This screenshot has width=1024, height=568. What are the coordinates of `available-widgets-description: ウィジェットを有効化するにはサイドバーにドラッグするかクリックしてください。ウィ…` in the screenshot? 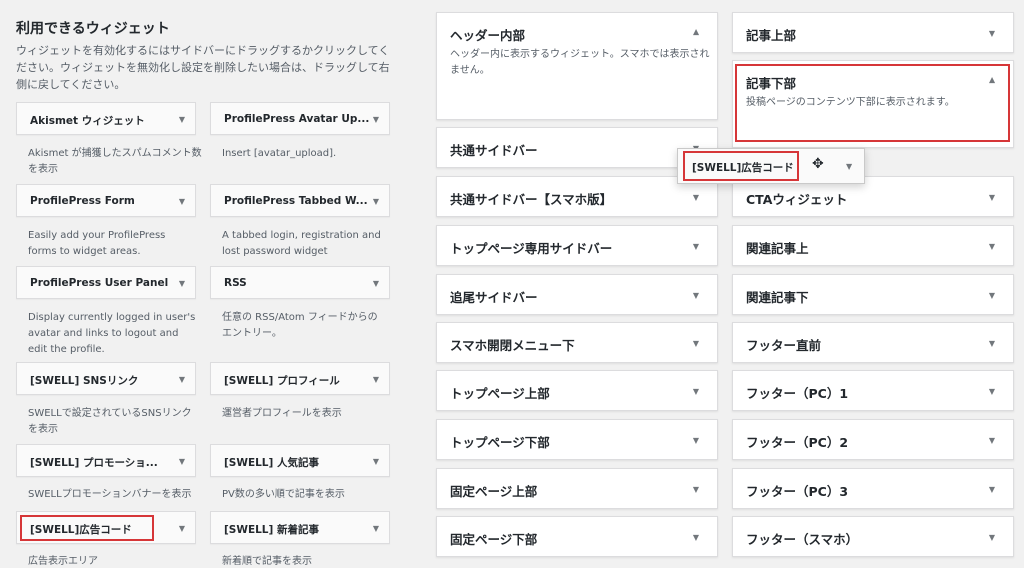 It's located at (203, 67).